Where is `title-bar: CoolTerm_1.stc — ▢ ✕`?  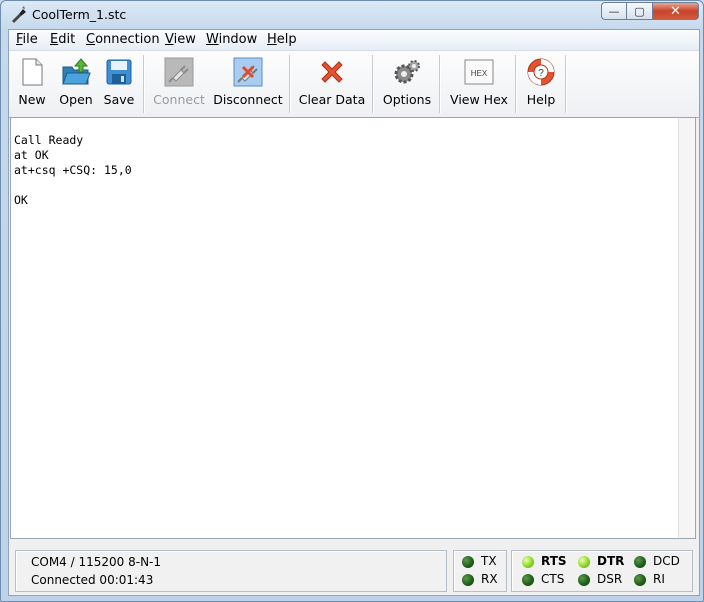 title-bar: CoolTerm_1.stc — ▢ ✕ is located at coordinates (352, 15).